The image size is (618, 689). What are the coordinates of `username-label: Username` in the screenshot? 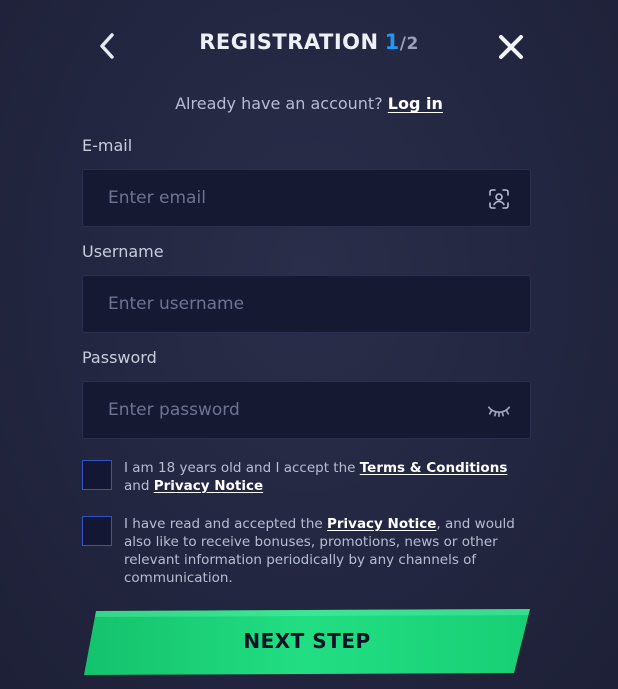 It's located at (123, 251).